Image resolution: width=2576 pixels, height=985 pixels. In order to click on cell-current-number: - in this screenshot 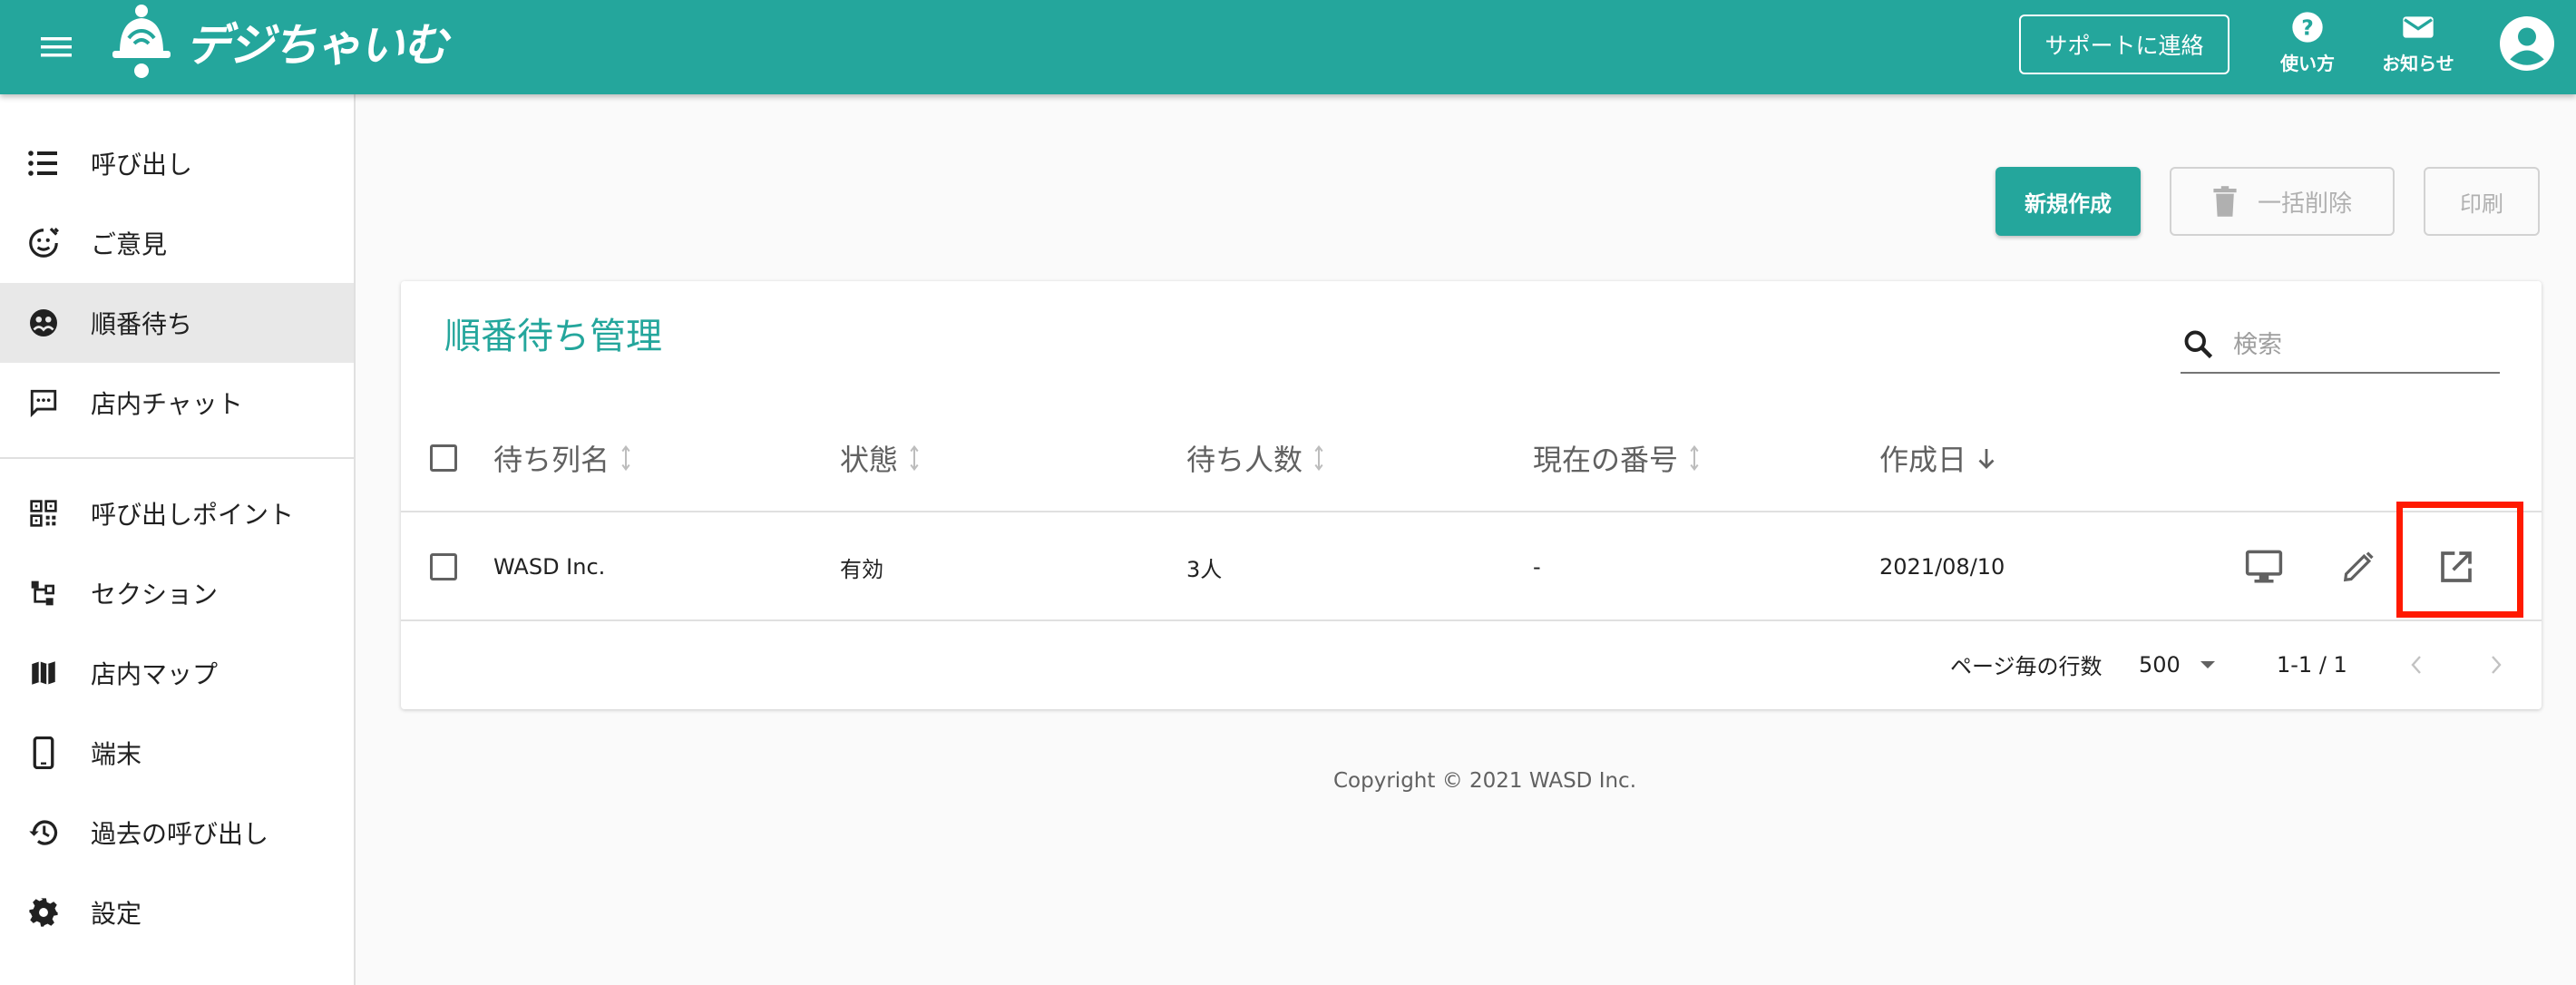, I will do `click(1537, 567)`.